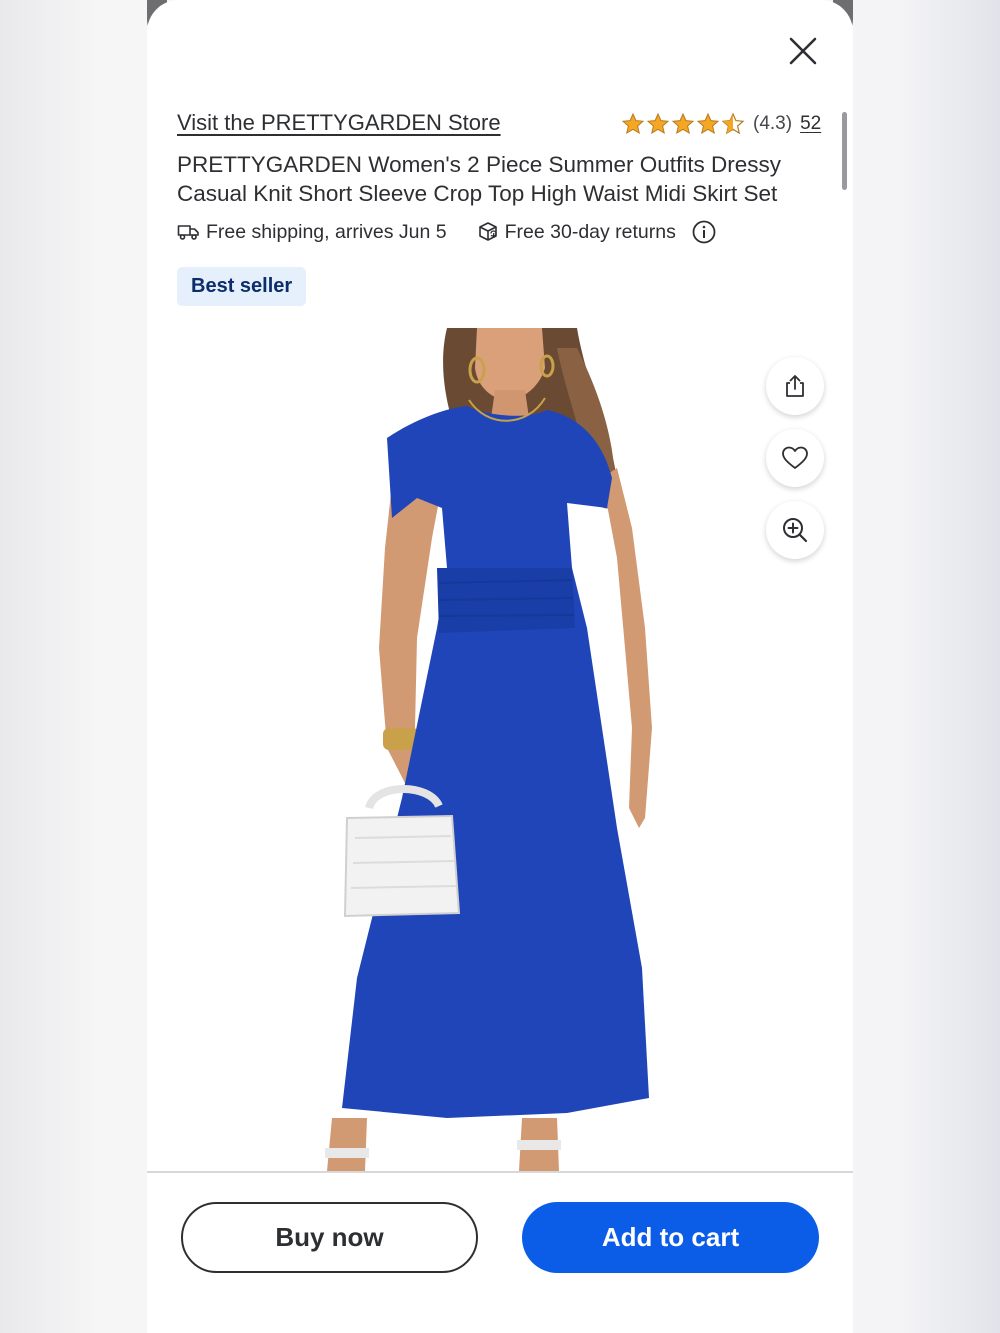 The width and height of the screenshot is (1000, 1333). What do you see at coordinates (487, 231) in the screenshot?
I see `return-box-icon` at bounding box center [487, 231].